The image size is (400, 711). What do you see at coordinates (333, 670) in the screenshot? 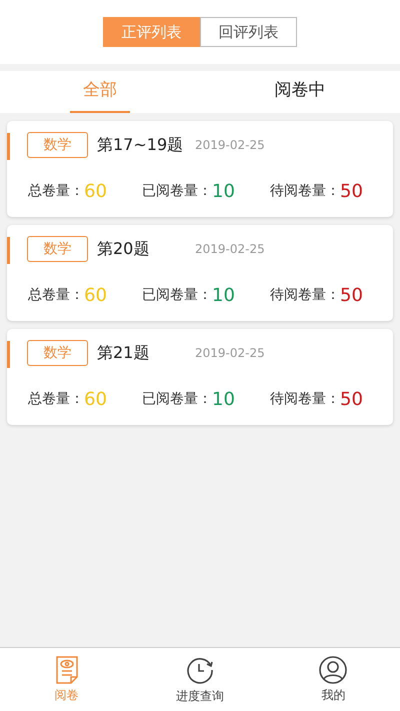
I see `user-icon` at bounding box center [333, 670].